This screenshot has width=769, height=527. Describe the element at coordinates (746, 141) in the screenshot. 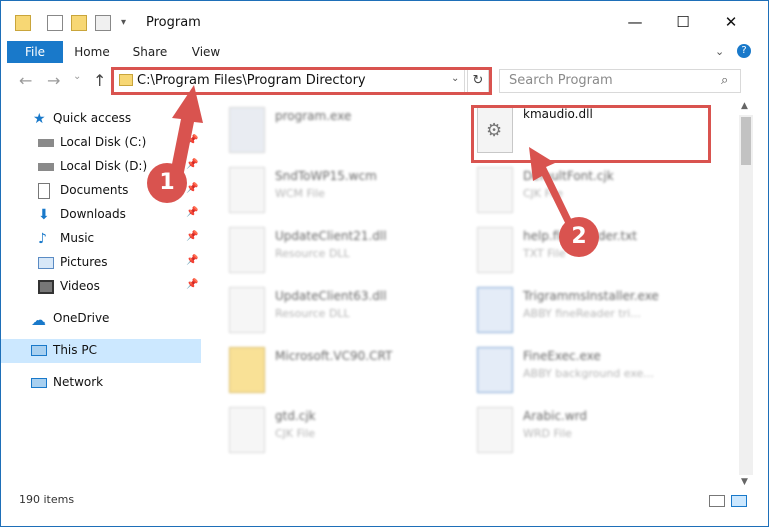

I see `scrollbar-thumb` at that location.